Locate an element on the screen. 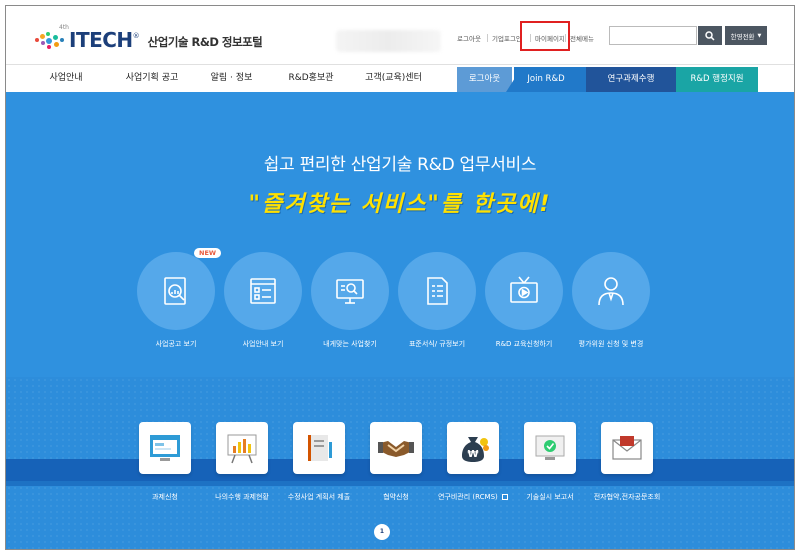 The height and width of the screenshot is (553, 800). tab-rd-admin: R&D 행정지원 is located at coordinates (717, 79).